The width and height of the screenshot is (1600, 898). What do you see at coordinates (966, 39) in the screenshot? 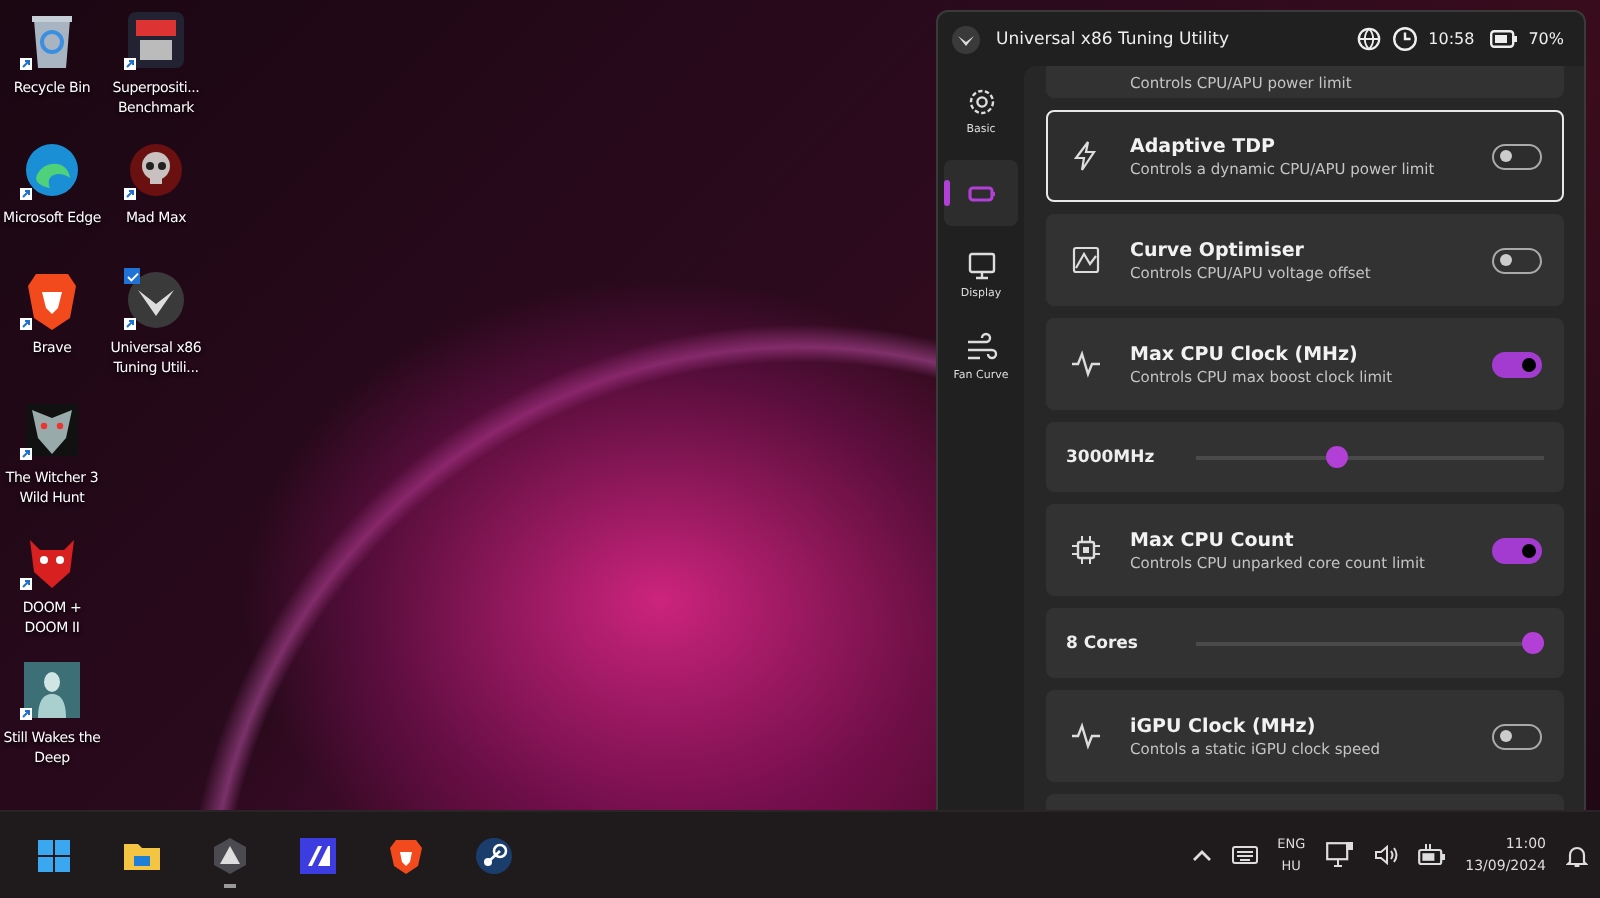
I see `logo-icon` at bounding box center [966, 39].